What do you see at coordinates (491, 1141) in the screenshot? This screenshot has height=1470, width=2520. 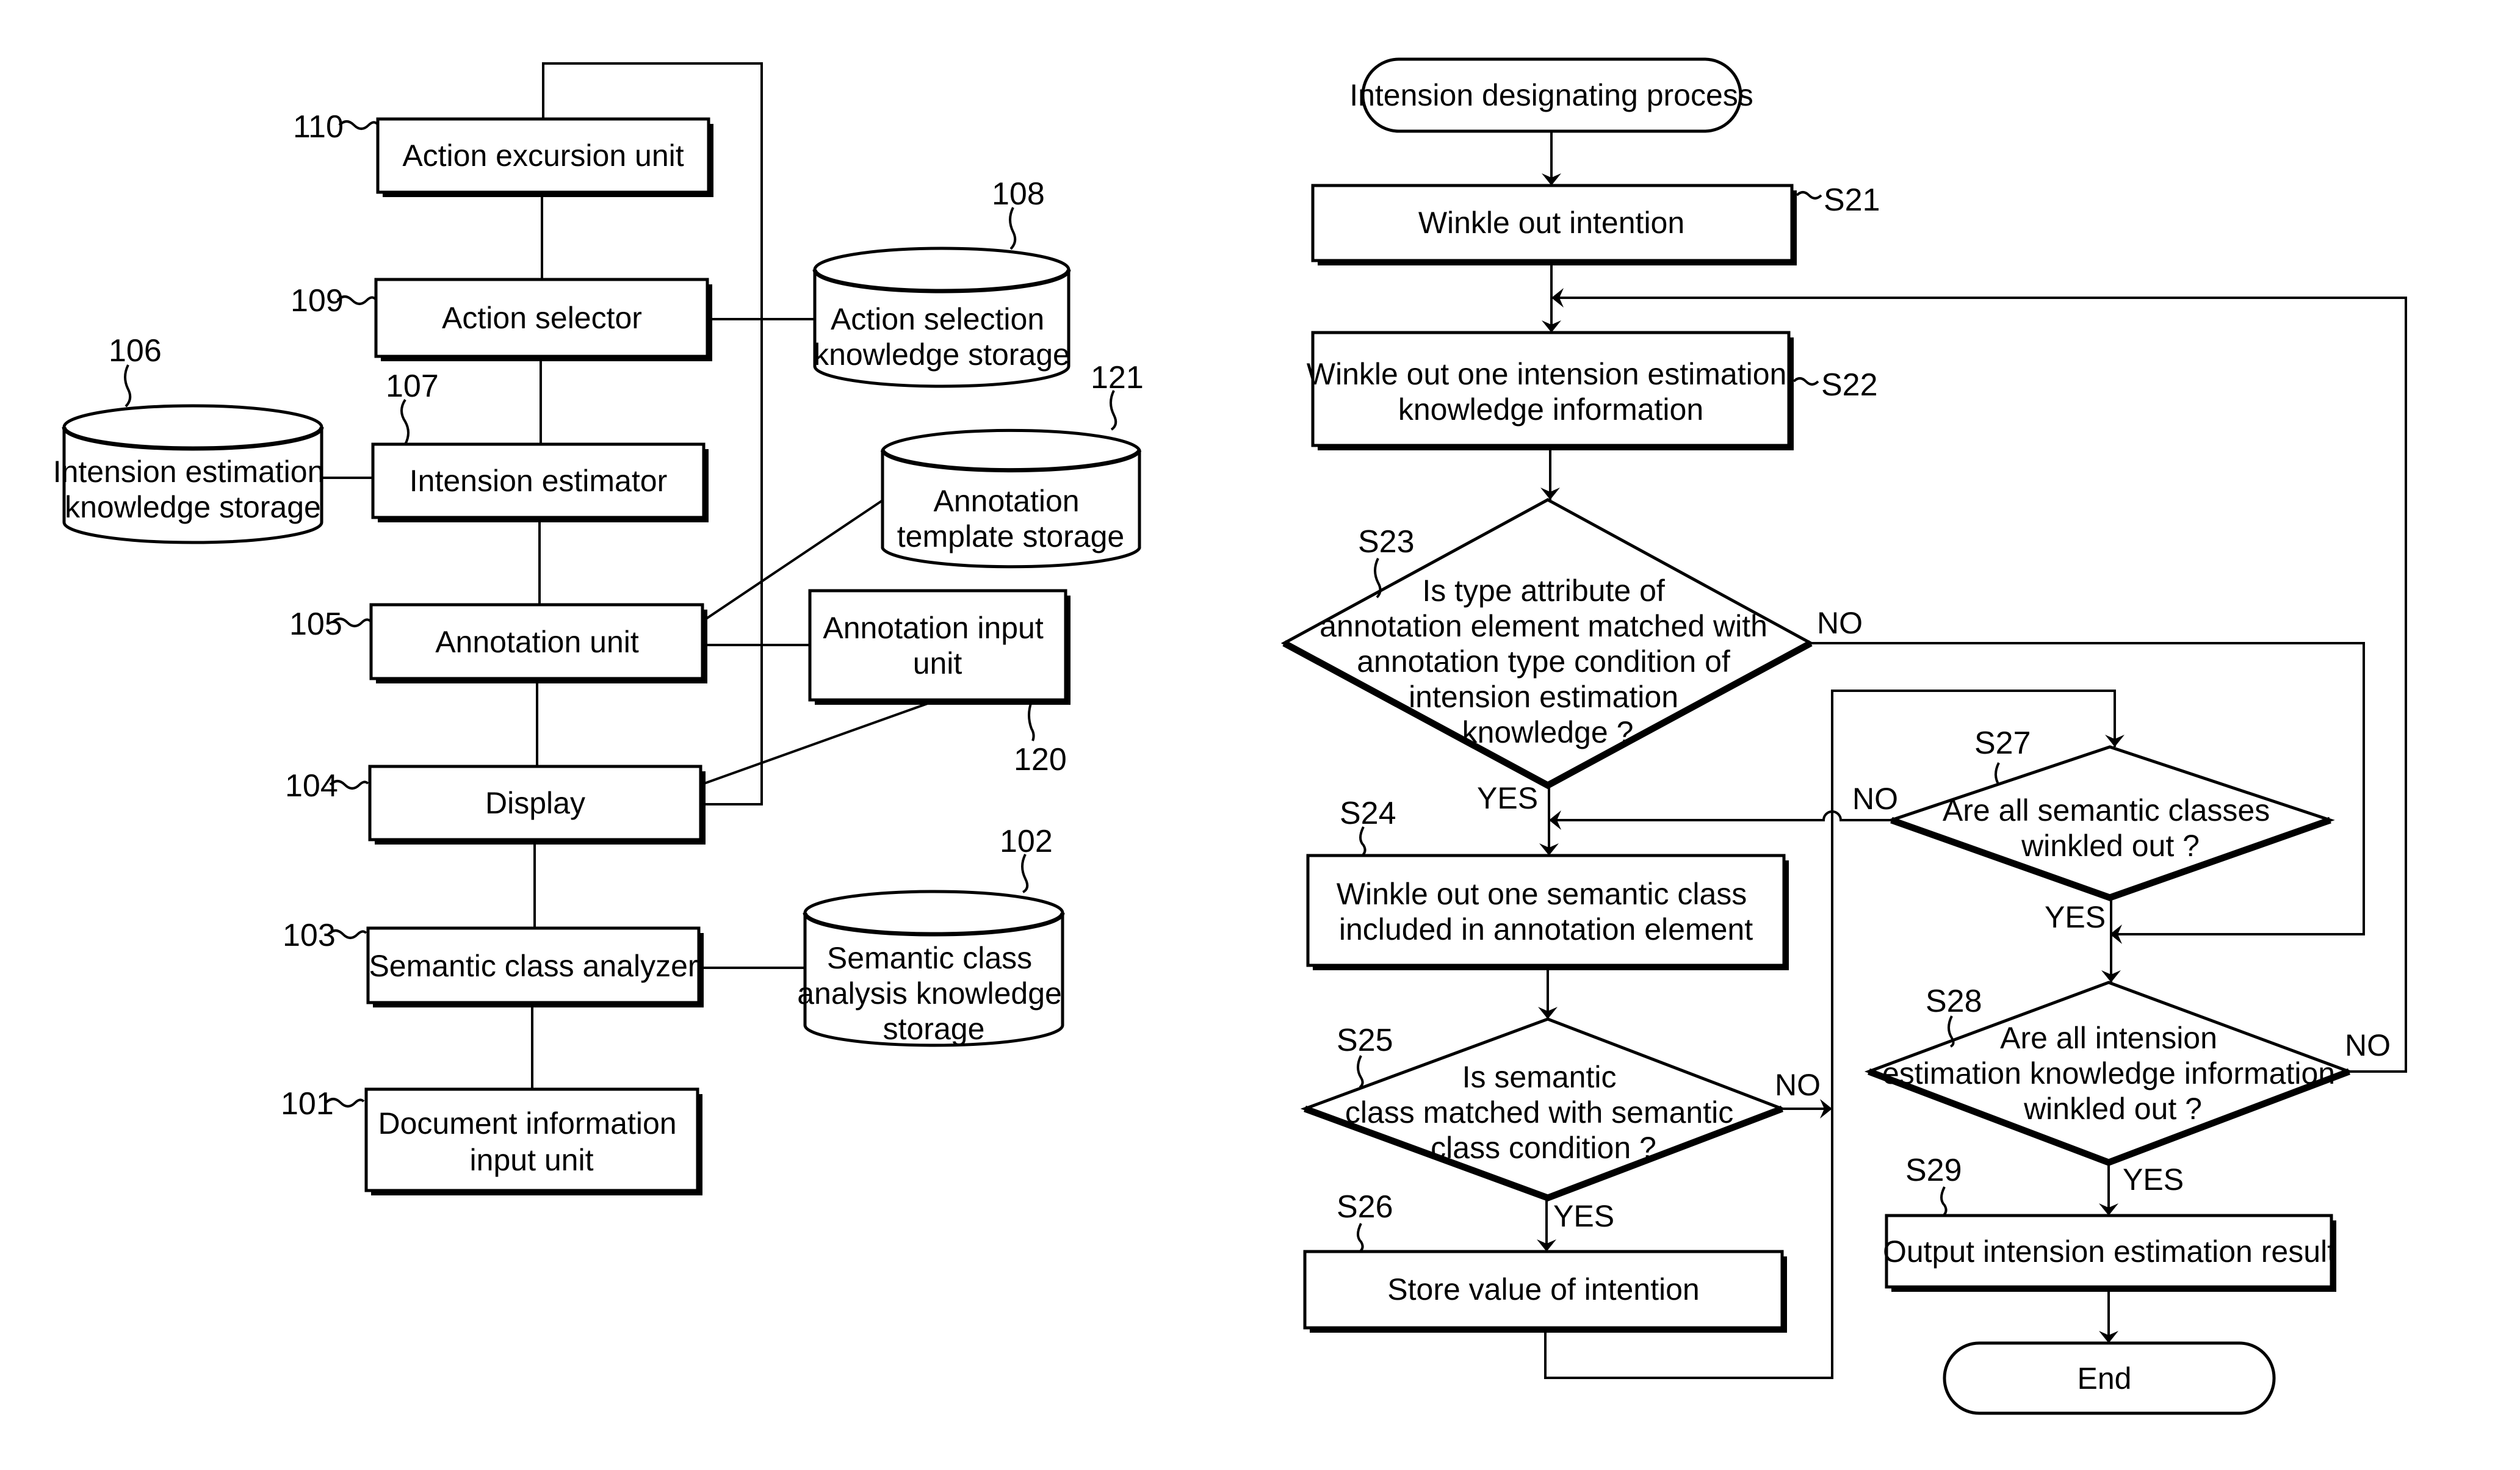 I see `unit-document-input: Document information input unit 101` at bounding box center [491, 1141].